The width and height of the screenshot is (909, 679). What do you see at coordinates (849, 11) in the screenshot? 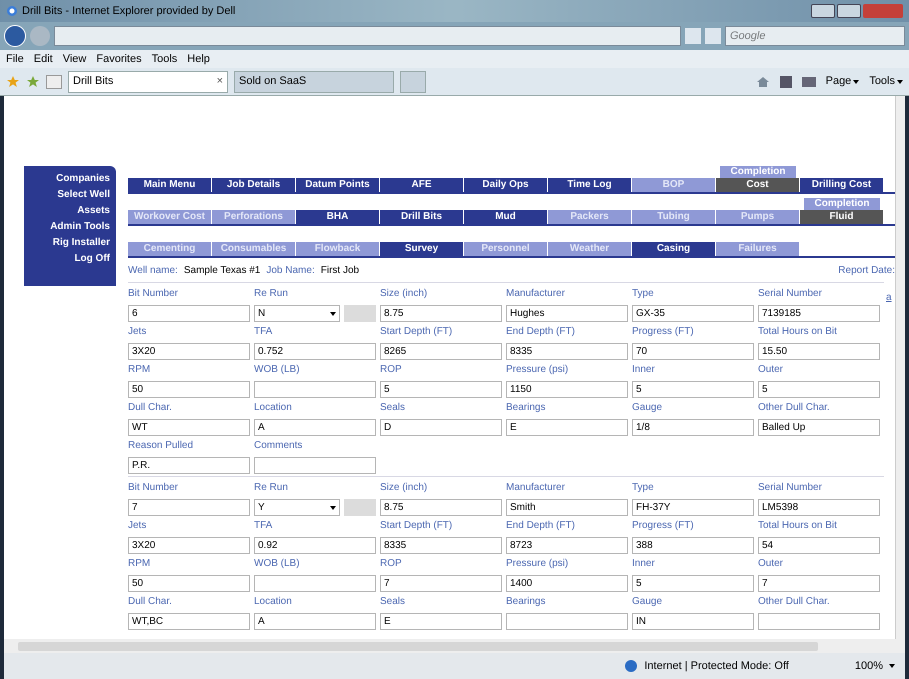
I see `maximize-button` at bounding box center [849, 11].